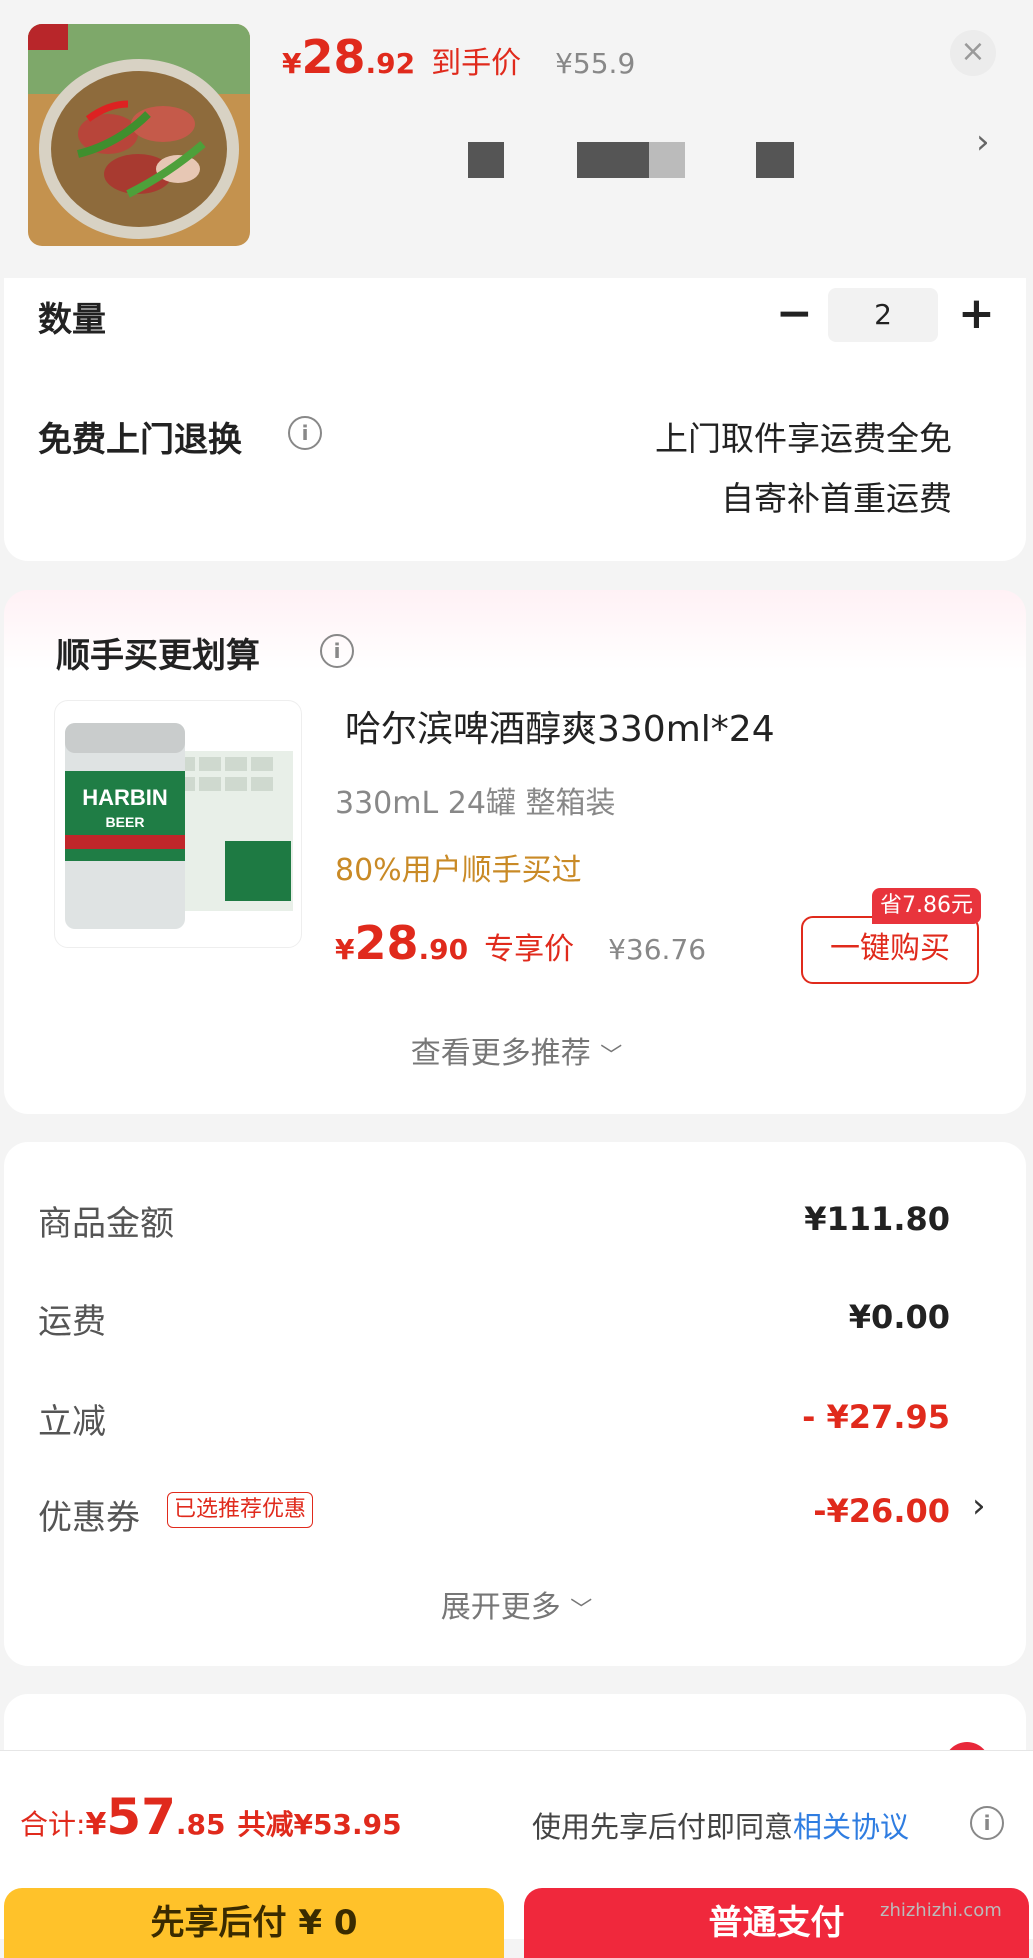 The height and width of the screenshot is (1958, 1033). What do you see at coordinates (72, 1422) in the screenshot?
I see `discount-label: 立减` at bounding box center [72, 1422].